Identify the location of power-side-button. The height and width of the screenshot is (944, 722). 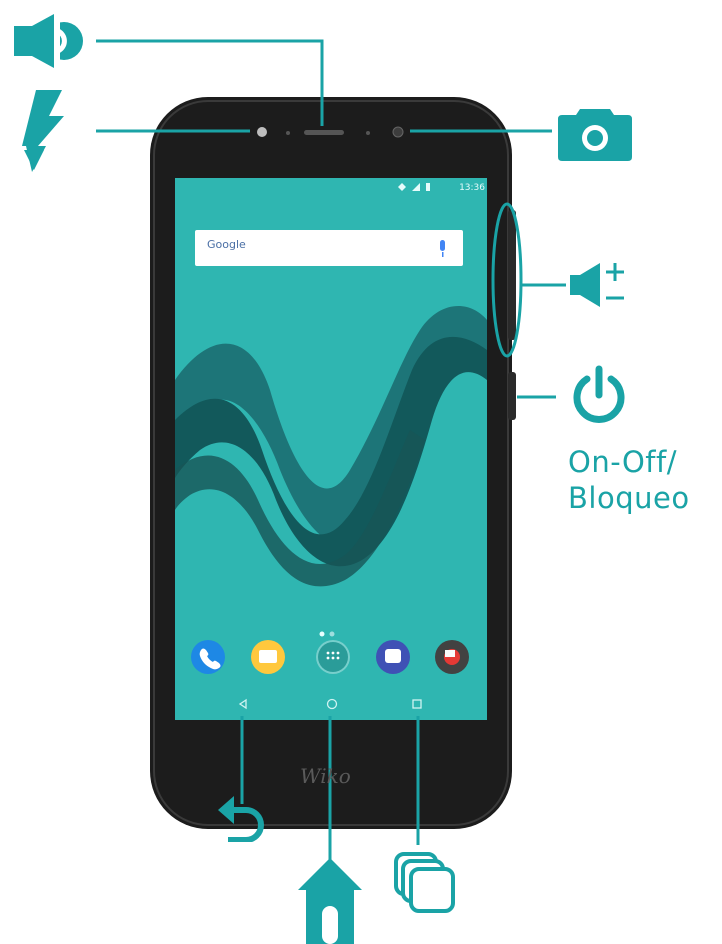
(512, 396).